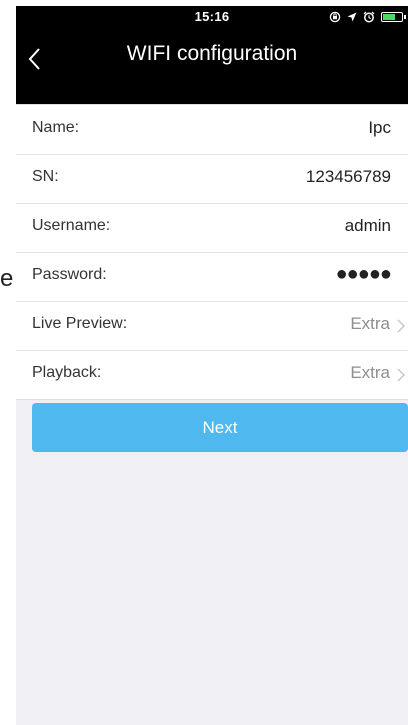 Image resolution: width=408 pixels, height=725 pixels. What do you see at coordinates (212, 129) in the screenshot?
I see `name-row: Name: Ipc` at bounding box center [212, 129].